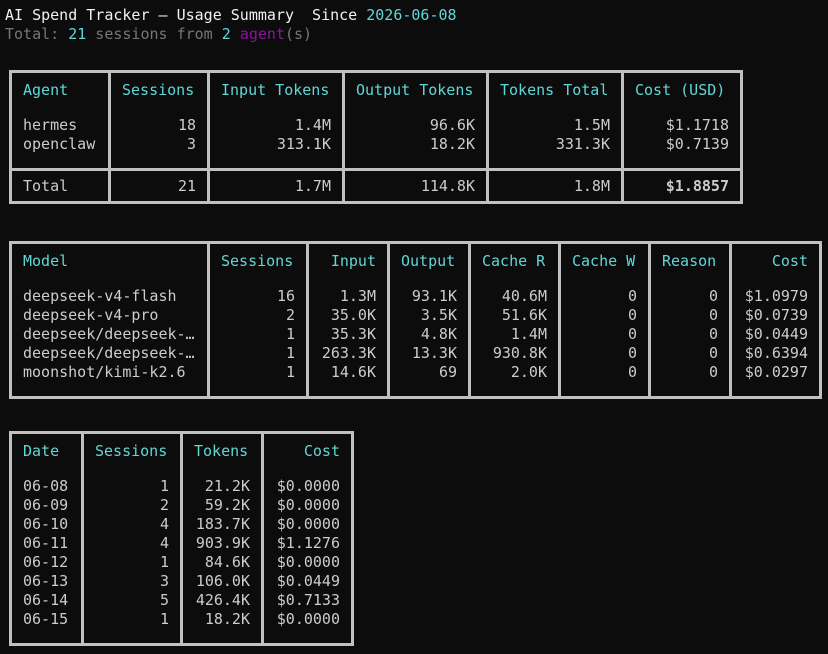 This screenshot has height=654, width=828. Describe the element at coordinates (514, 260) in the screenshot. I see `column-header: Cache R` at that location.